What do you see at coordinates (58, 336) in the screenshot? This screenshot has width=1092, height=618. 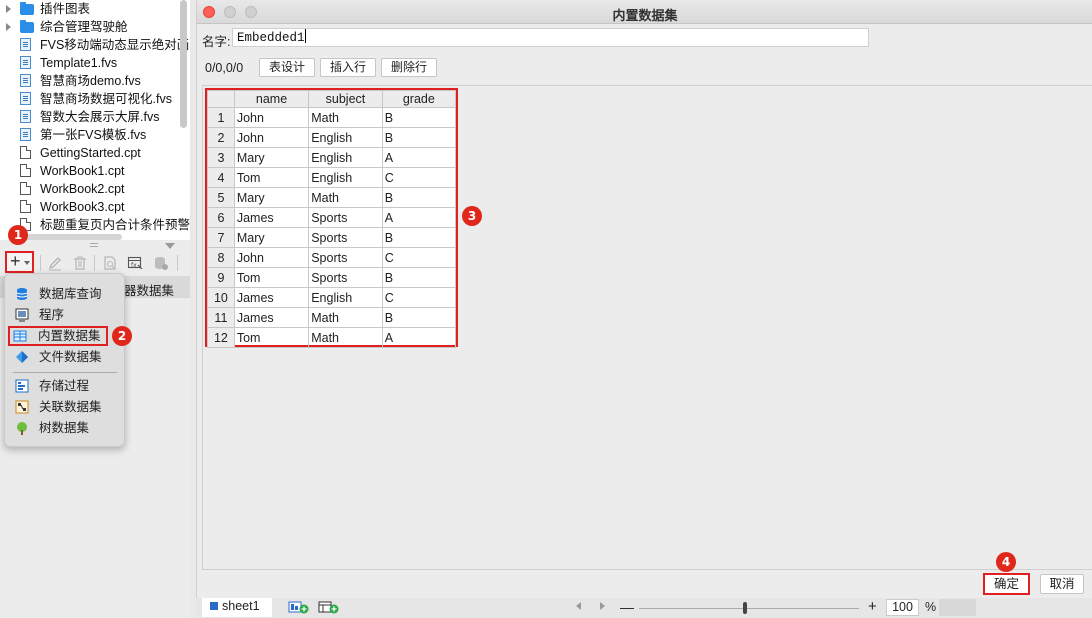 I see `menu-item-embedded-dataset: 内置数据集` at bounding box center [58, 336].